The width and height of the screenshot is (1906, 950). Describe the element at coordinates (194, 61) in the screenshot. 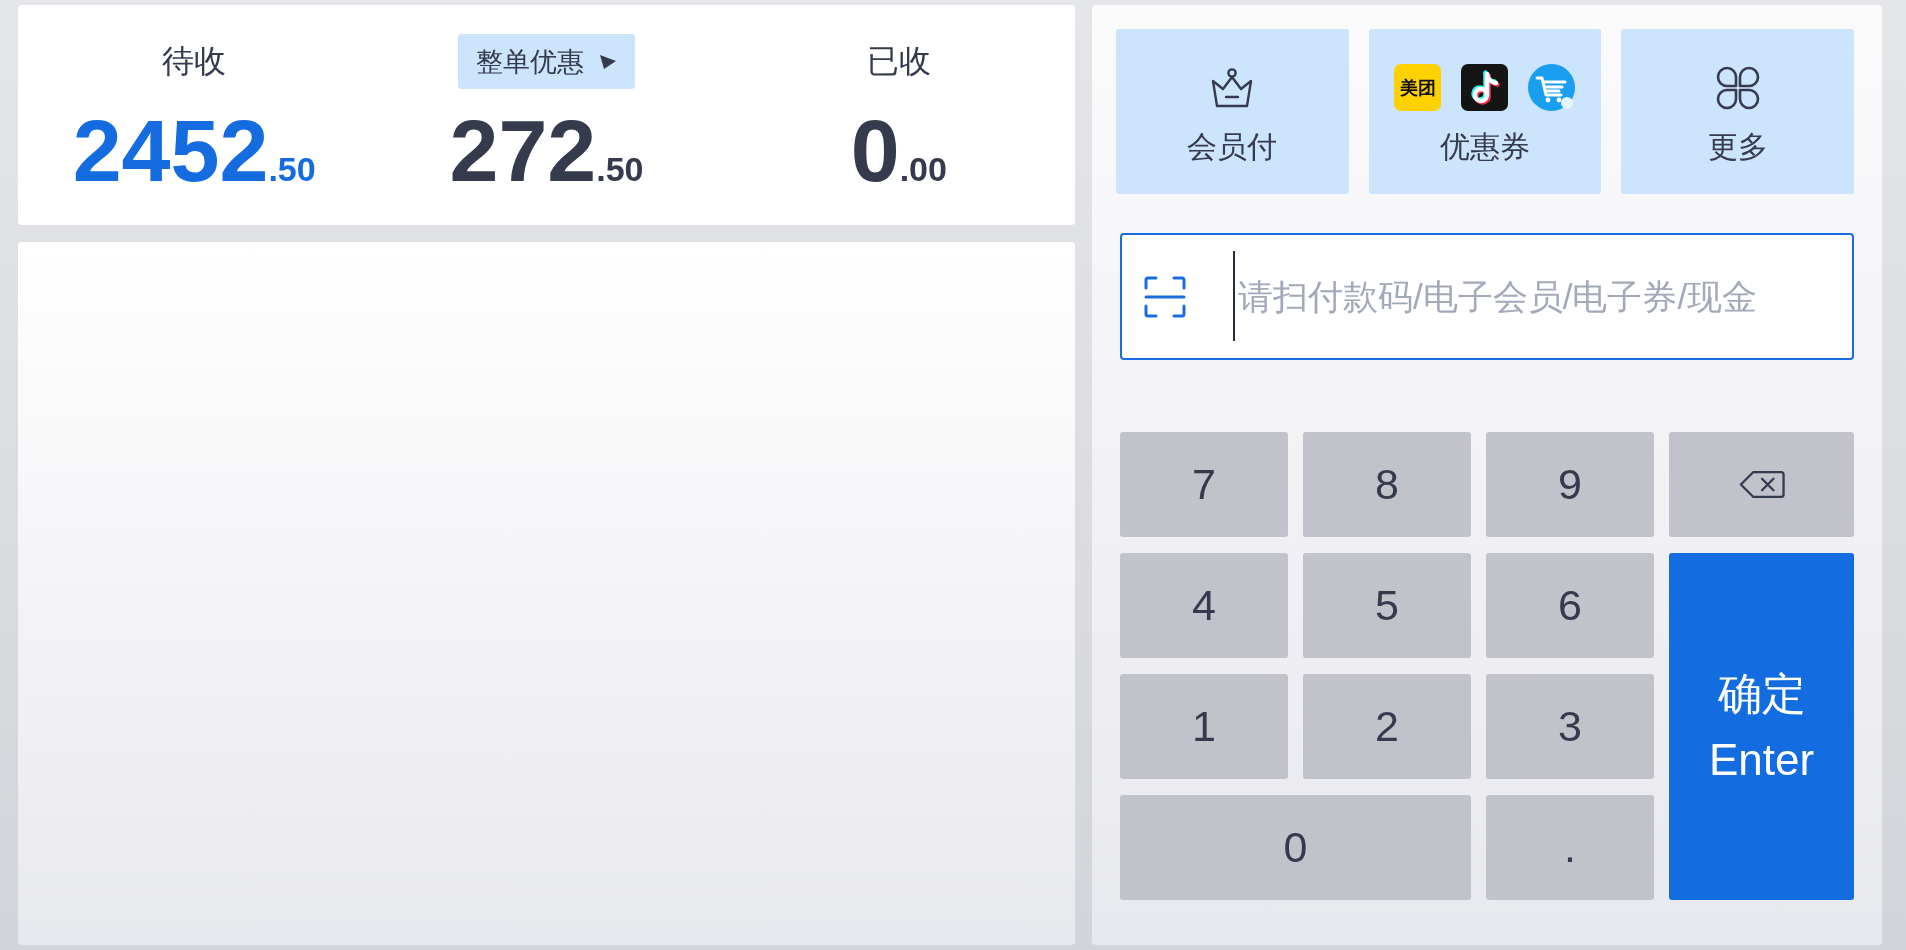

I see `summary-label: 待收` at that location.